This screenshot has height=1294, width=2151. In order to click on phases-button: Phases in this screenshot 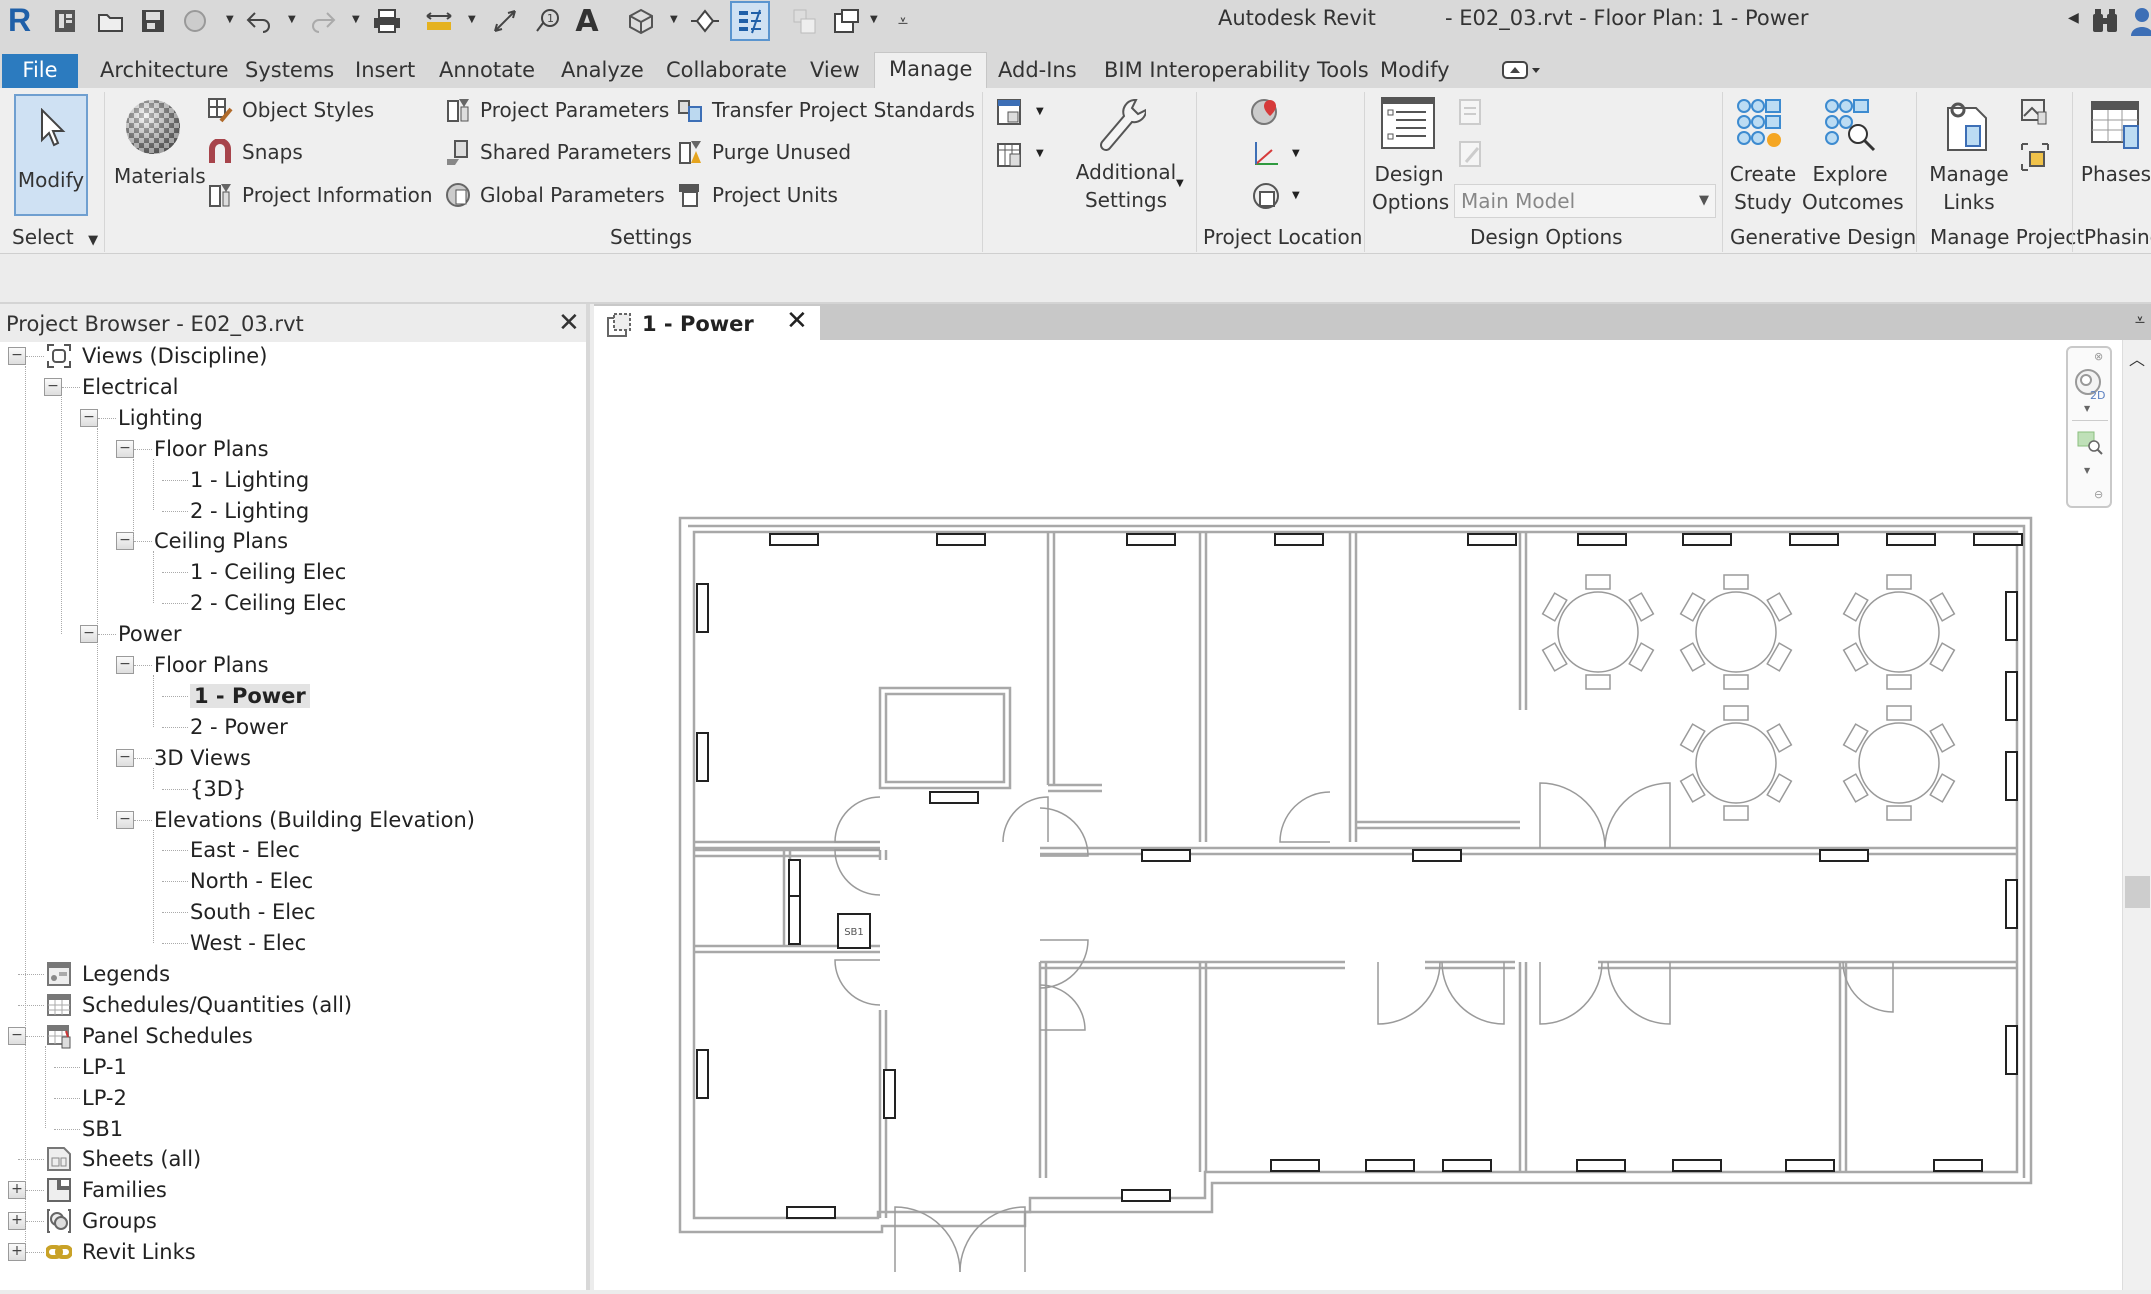, I will do `click(2113, 157)`.